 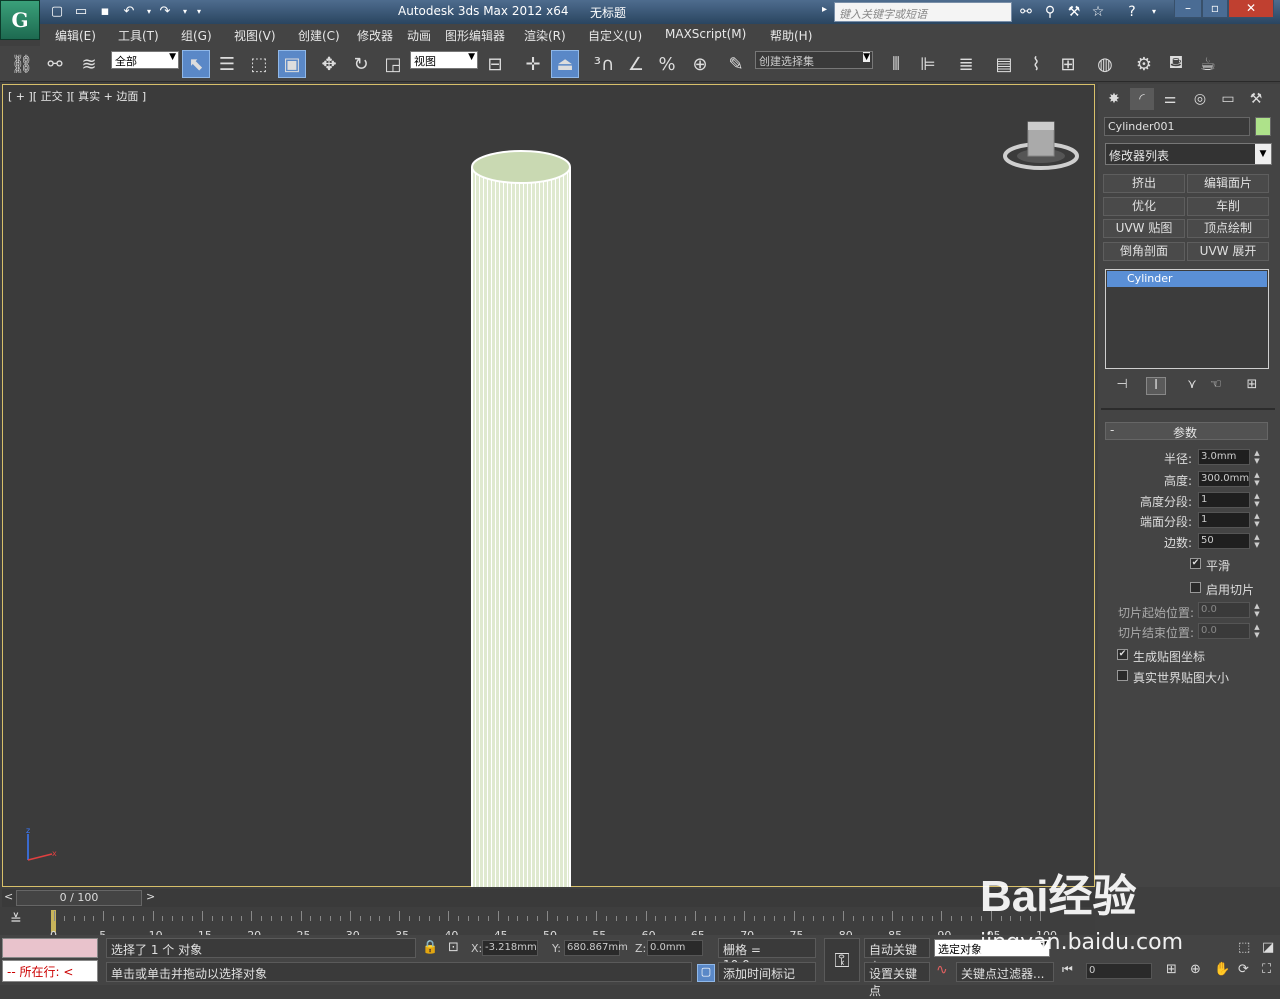 I want to click on time-tag-icon: ▢, so click(x=706, y=973).